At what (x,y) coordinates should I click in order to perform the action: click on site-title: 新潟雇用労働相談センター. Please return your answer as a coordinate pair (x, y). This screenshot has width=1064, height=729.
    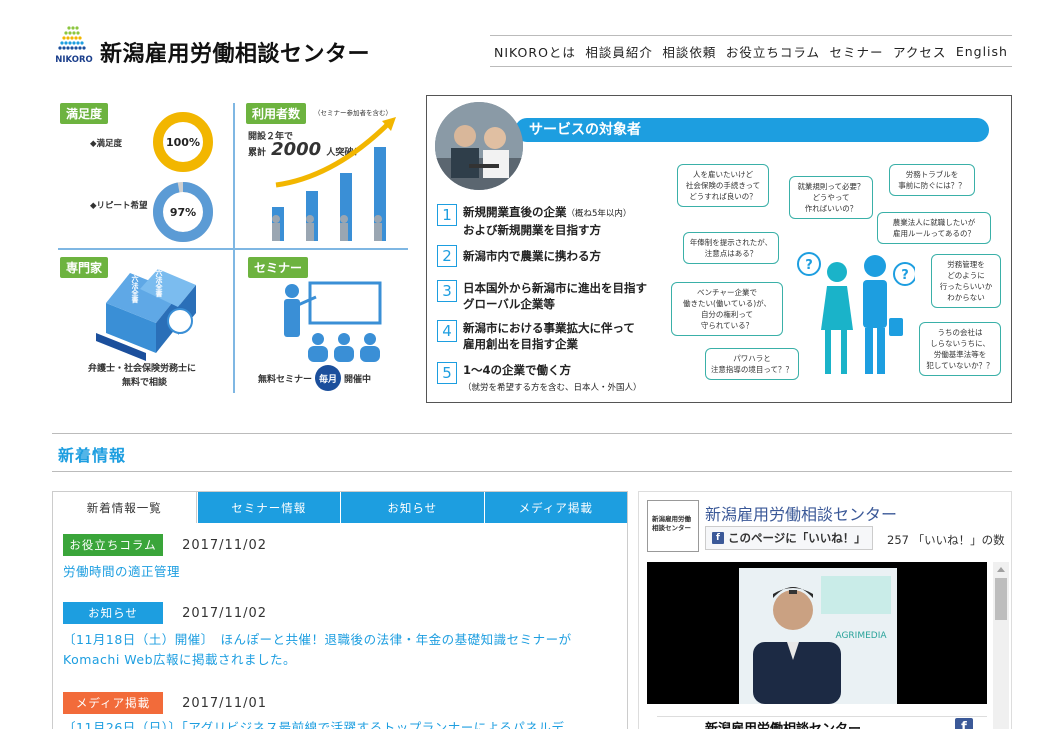
    Looking at the image, I should click on (235, 52).